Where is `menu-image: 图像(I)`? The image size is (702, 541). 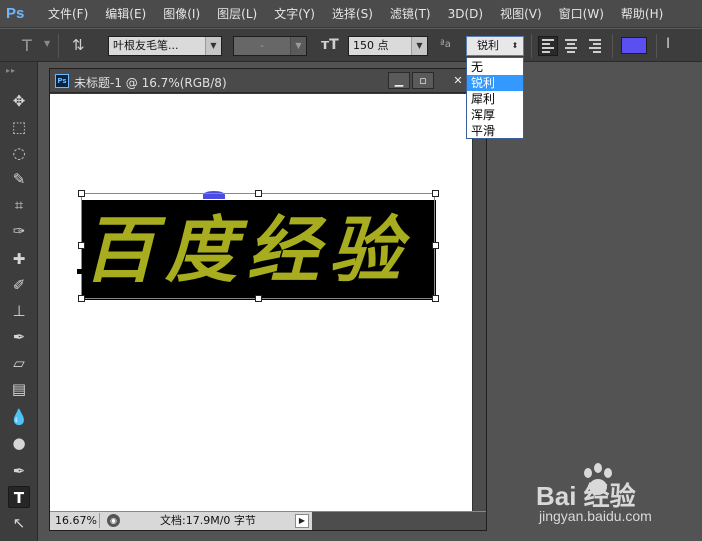 menu-image: 图像(I) is located at coordinates (181, 13).